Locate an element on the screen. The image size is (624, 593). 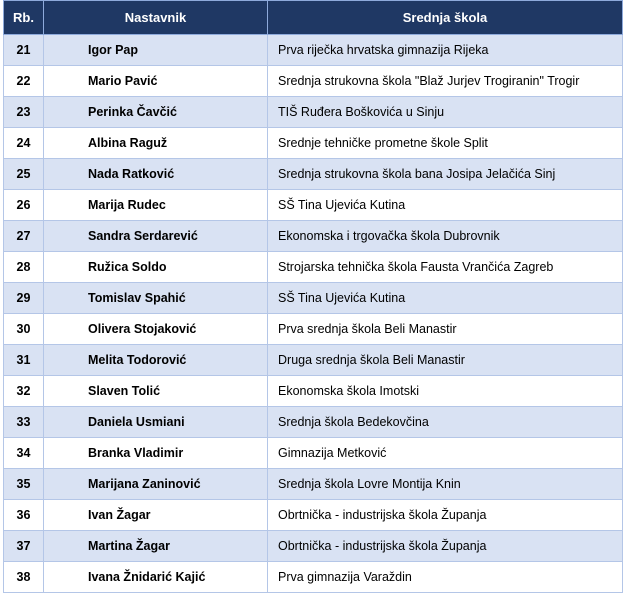
school-name: Ekonomska i trgovačka škola Dubrovnik is located at coordinates (445, 236).